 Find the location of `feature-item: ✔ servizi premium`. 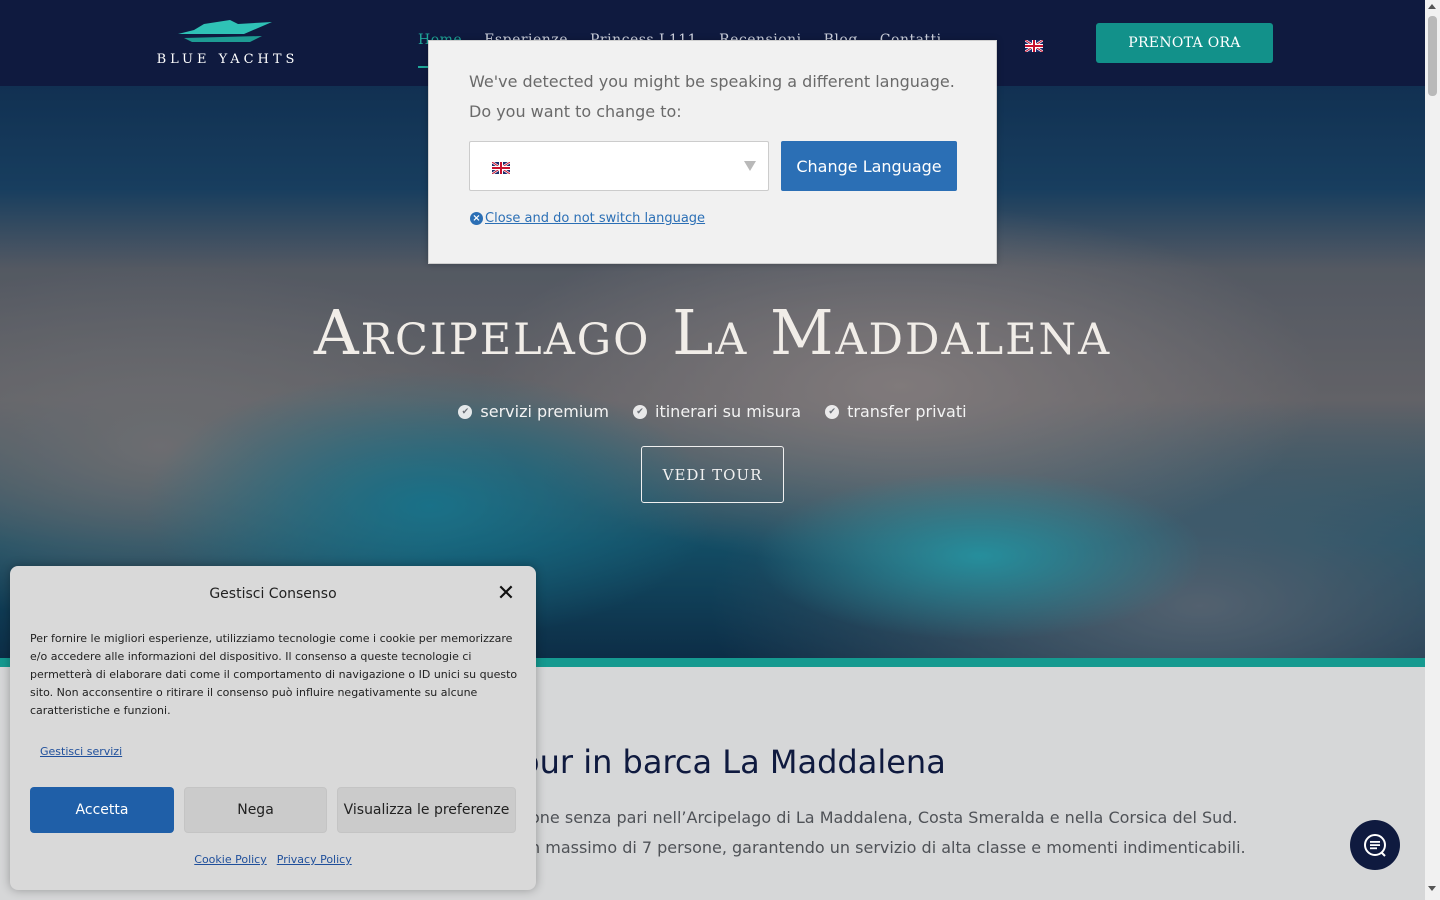

feature-item: ✔ servizi premium is located at coordinates (533, 411).